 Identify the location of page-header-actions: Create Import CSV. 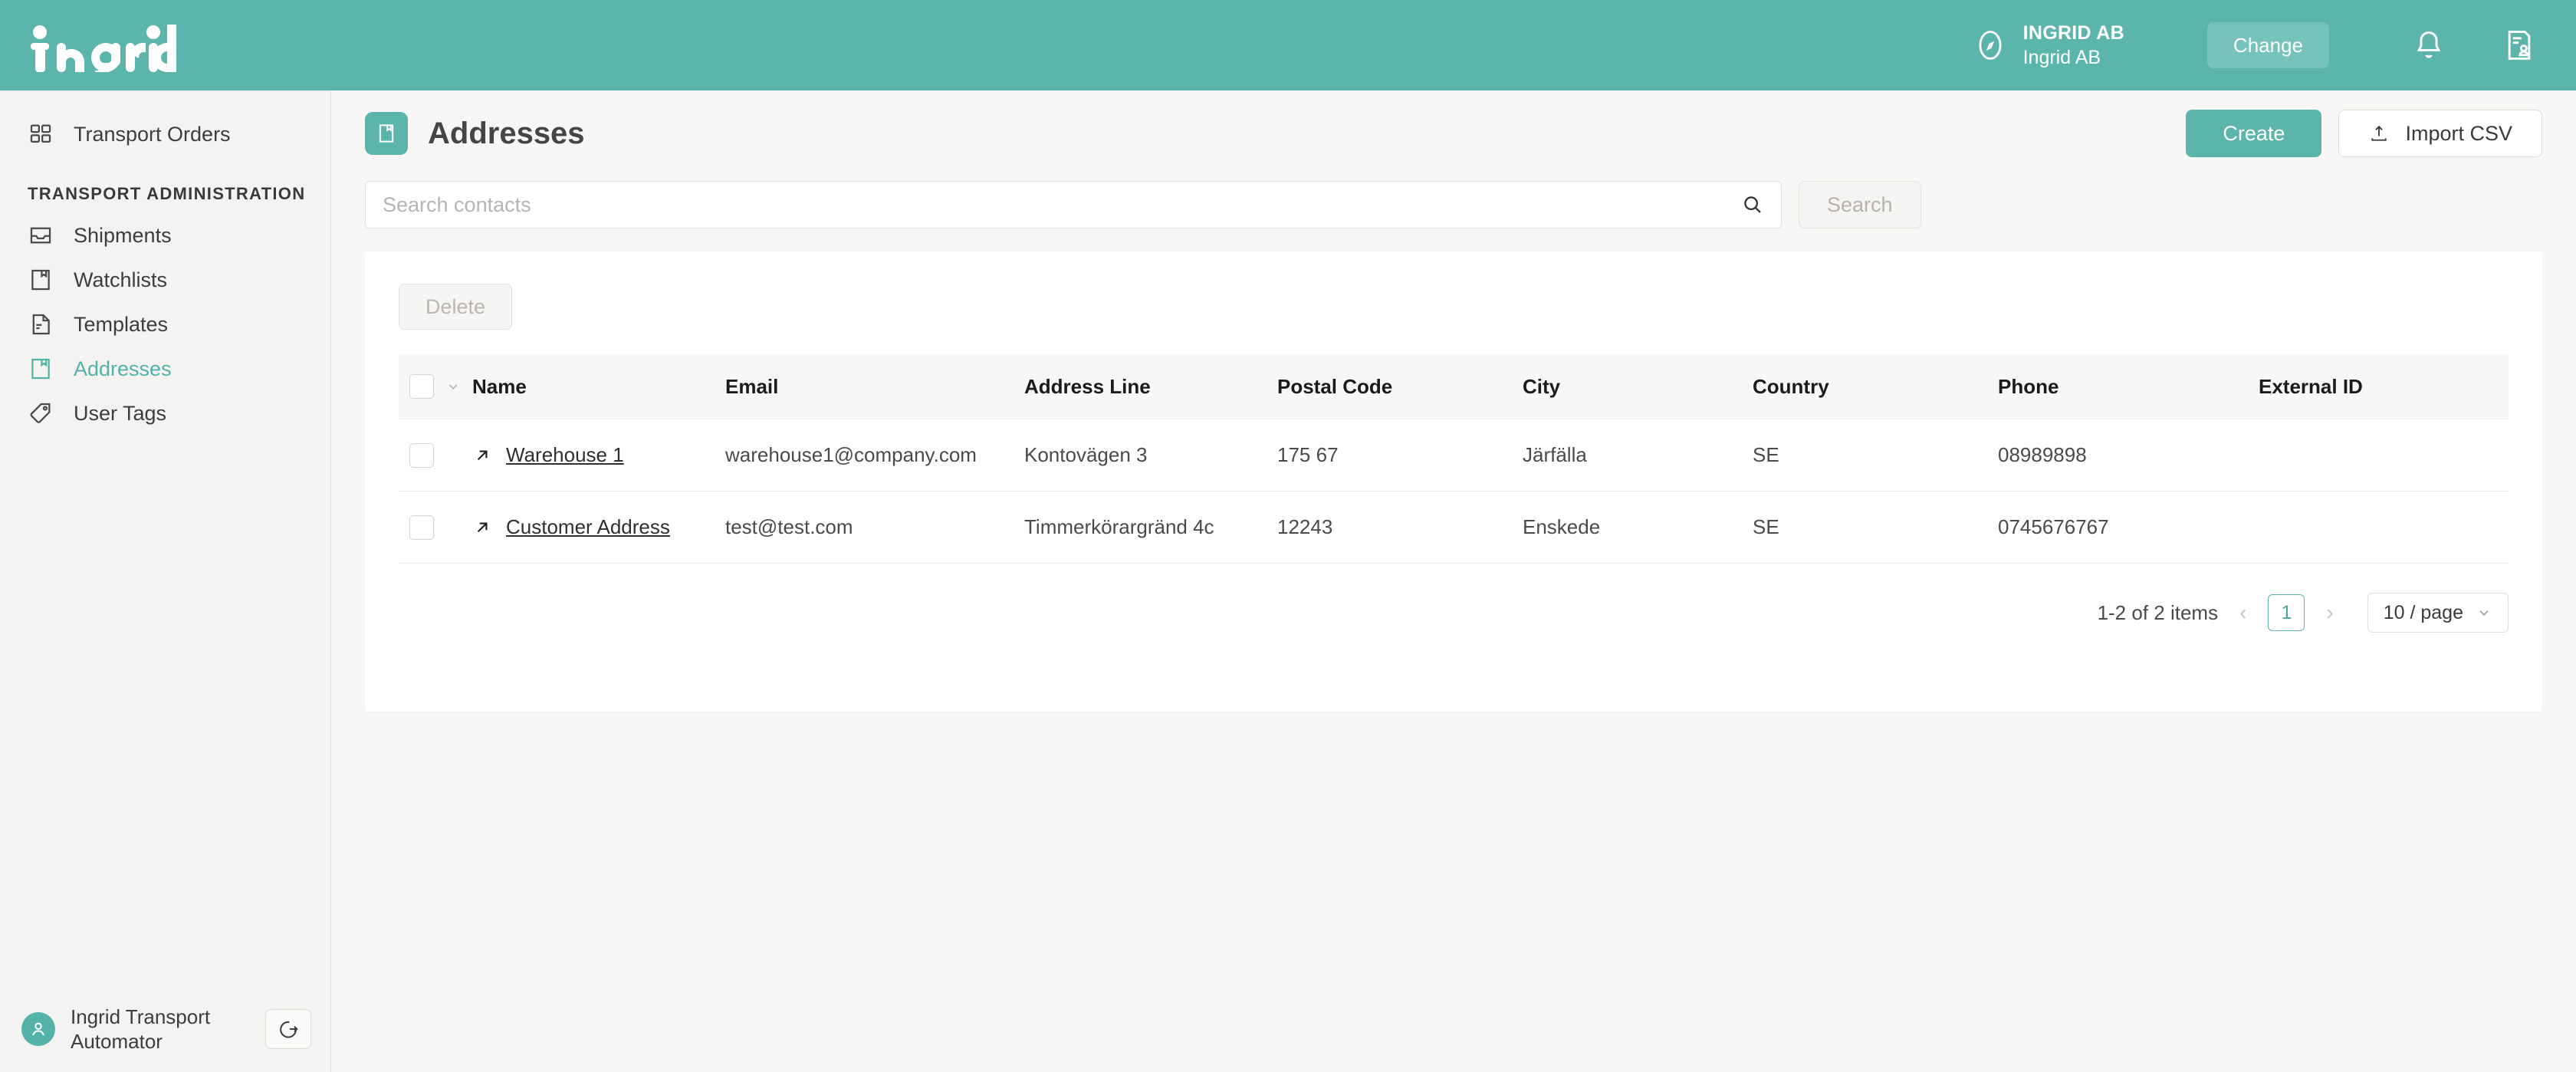
(2364, 133).